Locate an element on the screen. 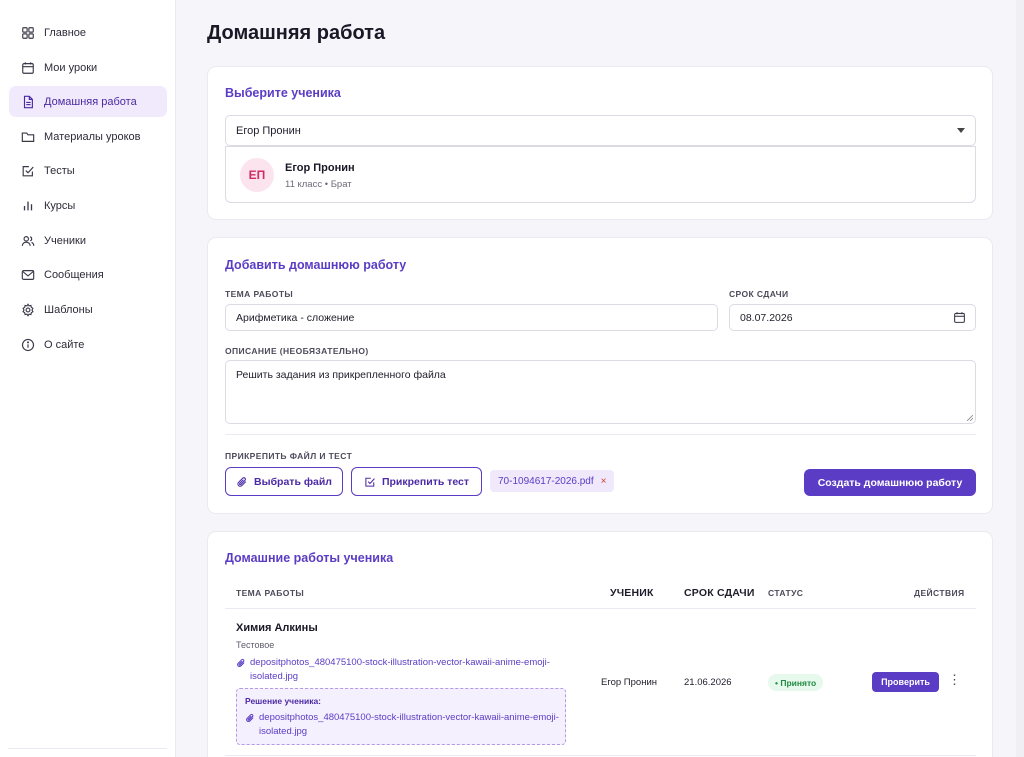  grid-icon is located at coordinates (28, 32).